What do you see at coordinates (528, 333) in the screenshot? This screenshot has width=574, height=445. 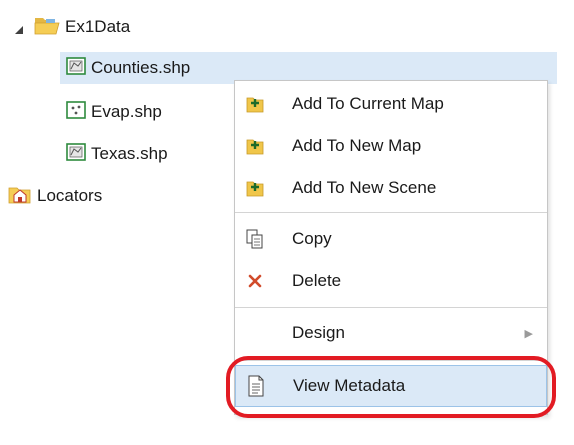 I see `submenu-arrow-icon: ▶` at bounding box center [528, 333].